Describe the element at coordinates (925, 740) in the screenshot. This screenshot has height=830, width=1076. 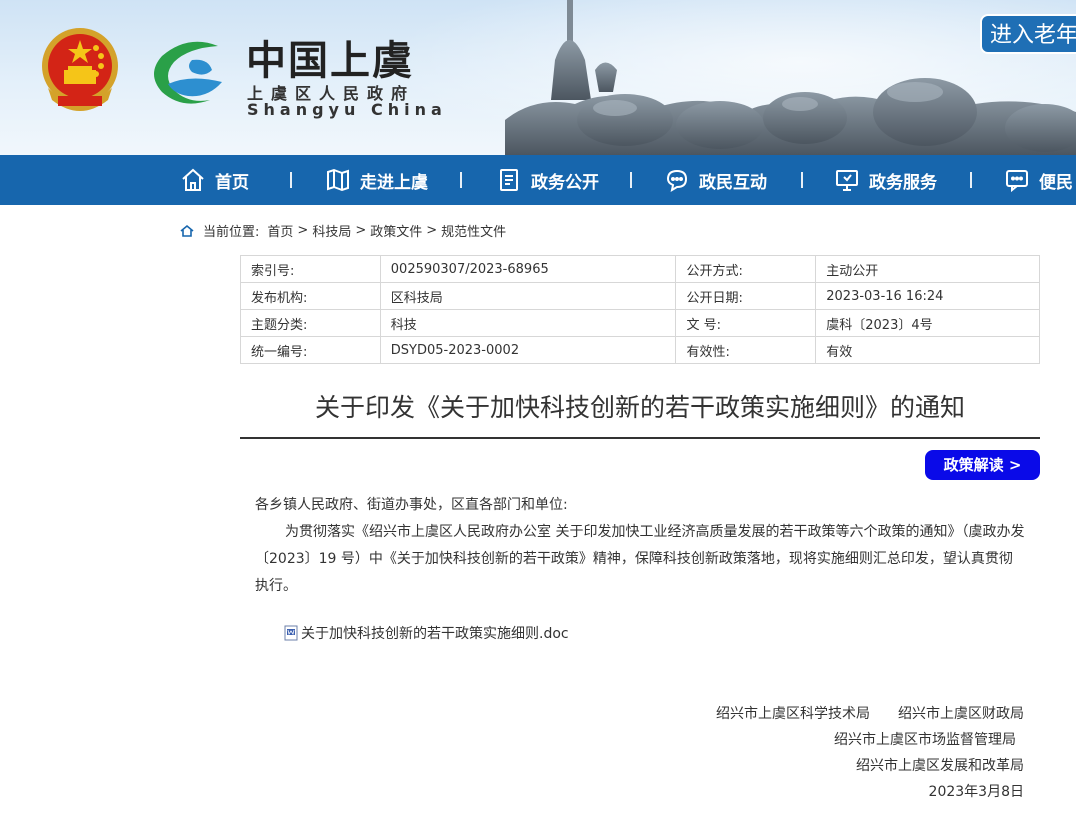
I see `signature-line: 绍兴市上虞区市场监督管理局` at that location.